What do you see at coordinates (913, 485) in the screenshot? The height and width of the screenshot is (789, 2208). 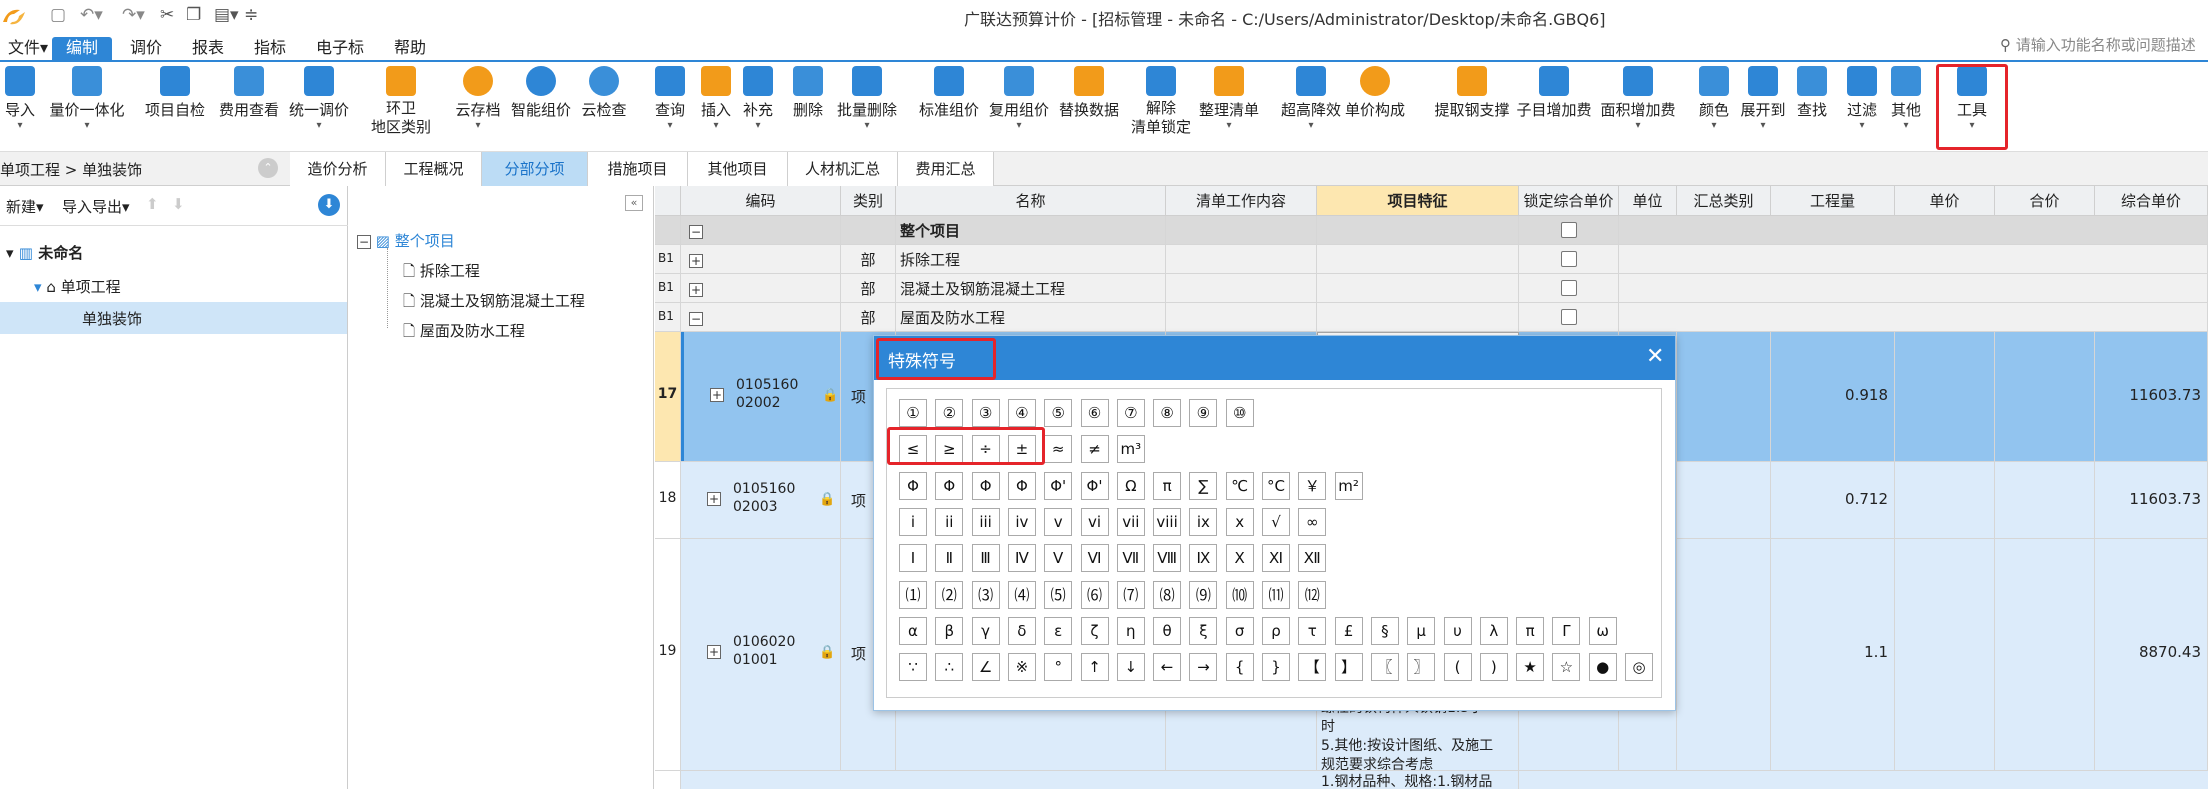 I see `symbol-button: Φ` at bounding box center [913, 485].